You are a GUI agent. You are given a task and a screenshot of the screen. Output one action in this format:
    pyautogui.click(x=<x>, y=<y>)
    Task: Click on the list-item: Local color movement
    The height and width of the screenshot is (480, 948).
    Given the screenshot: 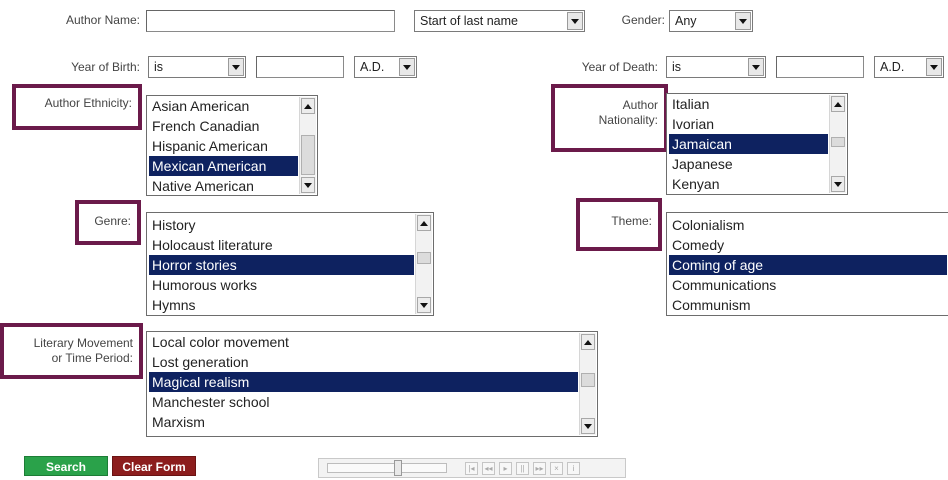 What is the action you would take?
    pyautogui.click(x=363, y=342)
    